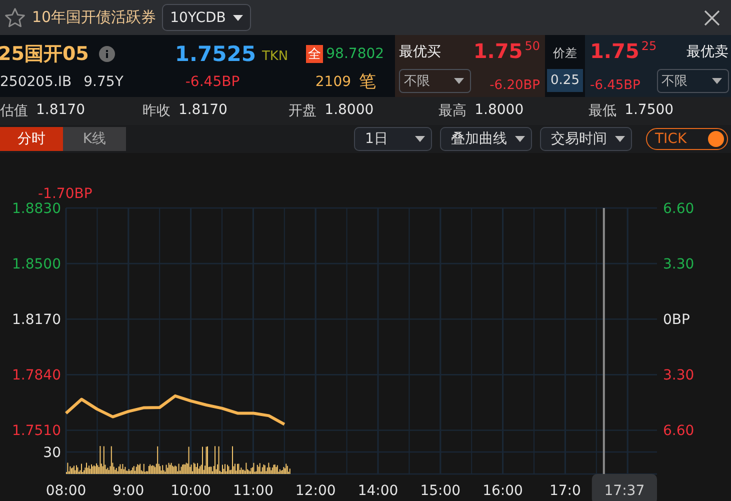 This screenshot has height=501, width=731. I want to click on tick-toggle: TICK, so click(687, 139).